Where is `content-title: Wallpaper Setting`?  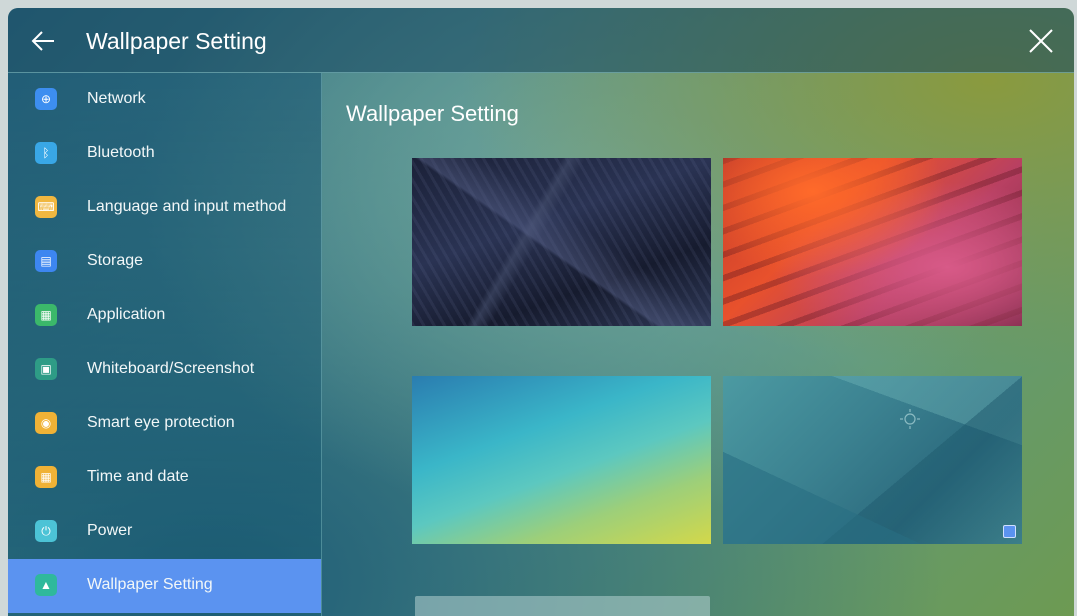 content-title: Wallpaper Setting is located at coordinates (432, 113).